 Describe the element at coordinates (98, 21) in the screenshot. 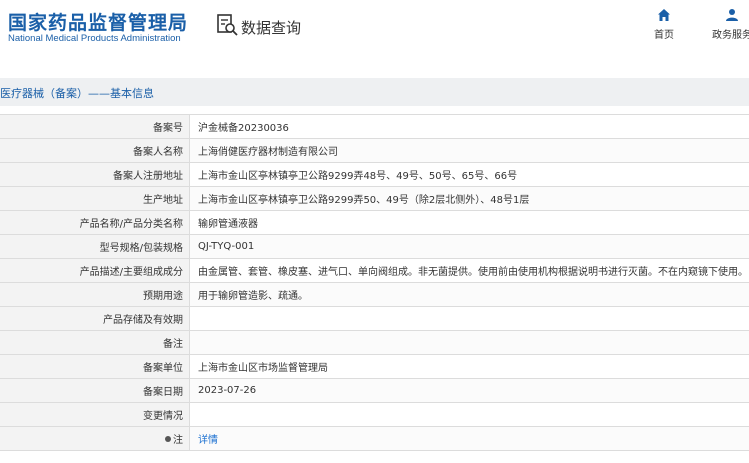

I see `site-logo-cn: 国家药品监督管理局` at that location.